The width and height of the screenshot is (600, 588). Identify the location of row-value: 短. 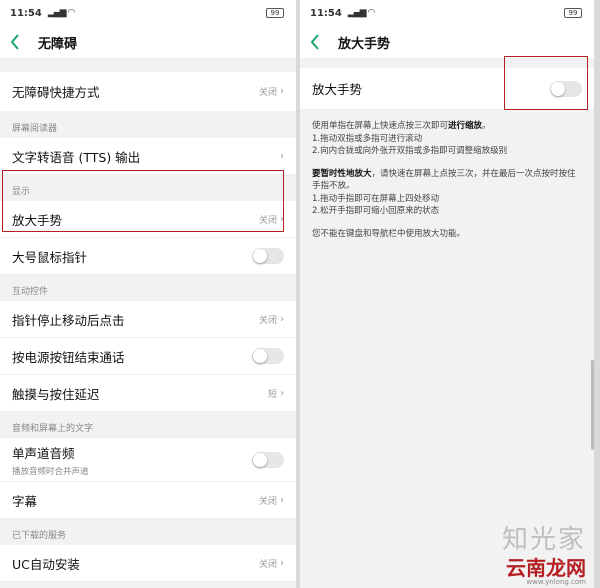
(272, 394).